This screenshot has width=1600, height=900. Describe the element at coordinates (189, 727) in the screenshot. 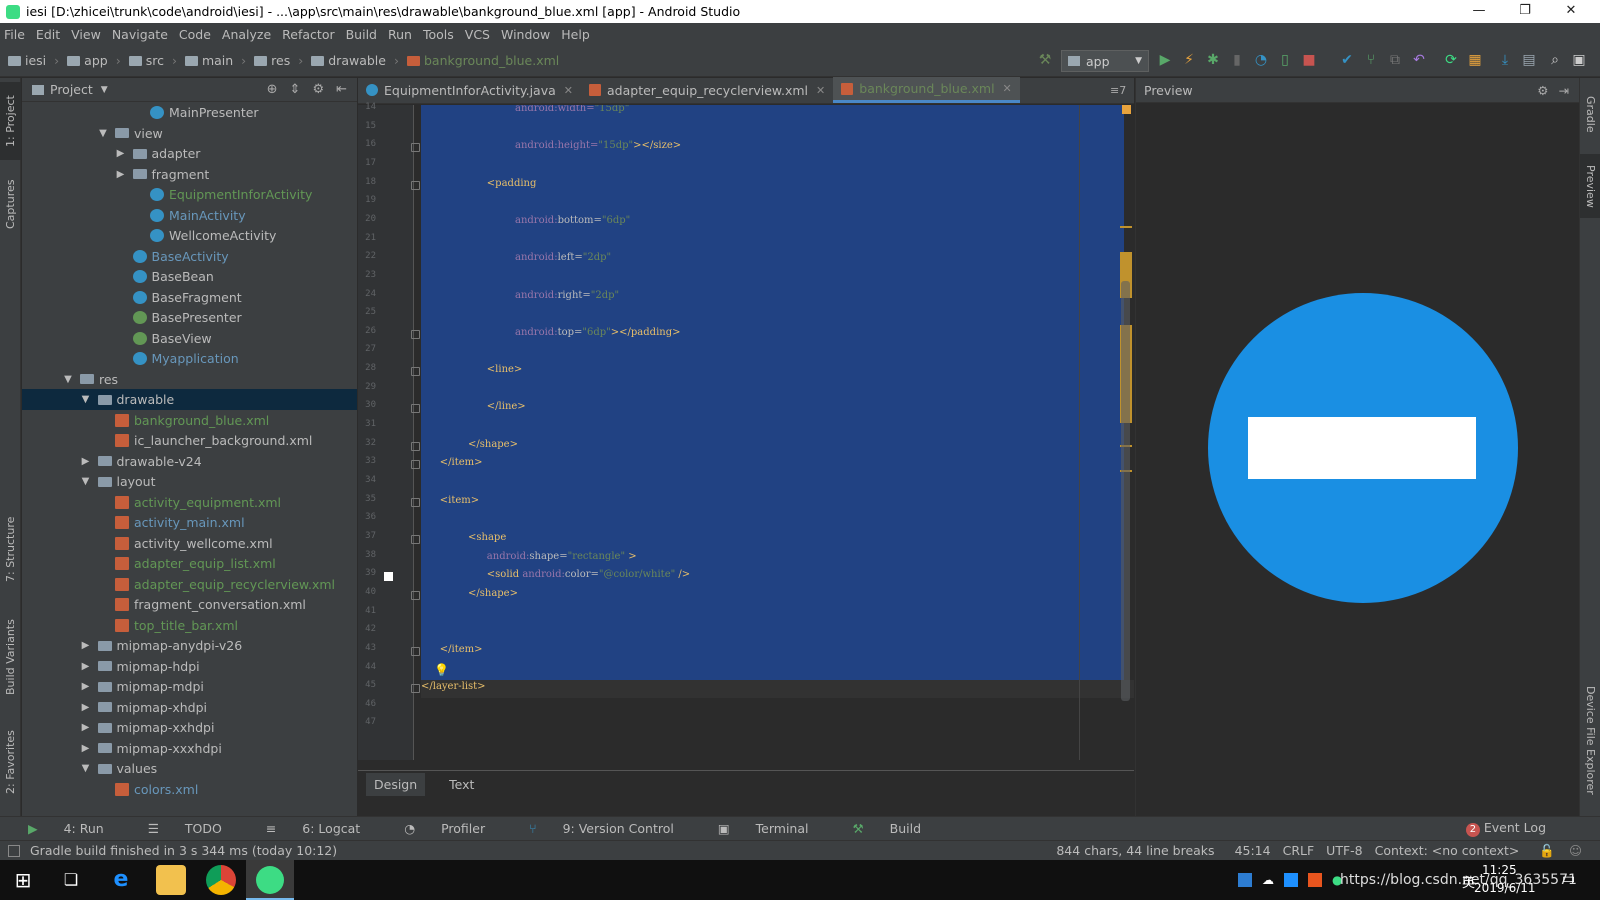

I see `tree-item: ▶ mipmap-xxhdpi` at that location.